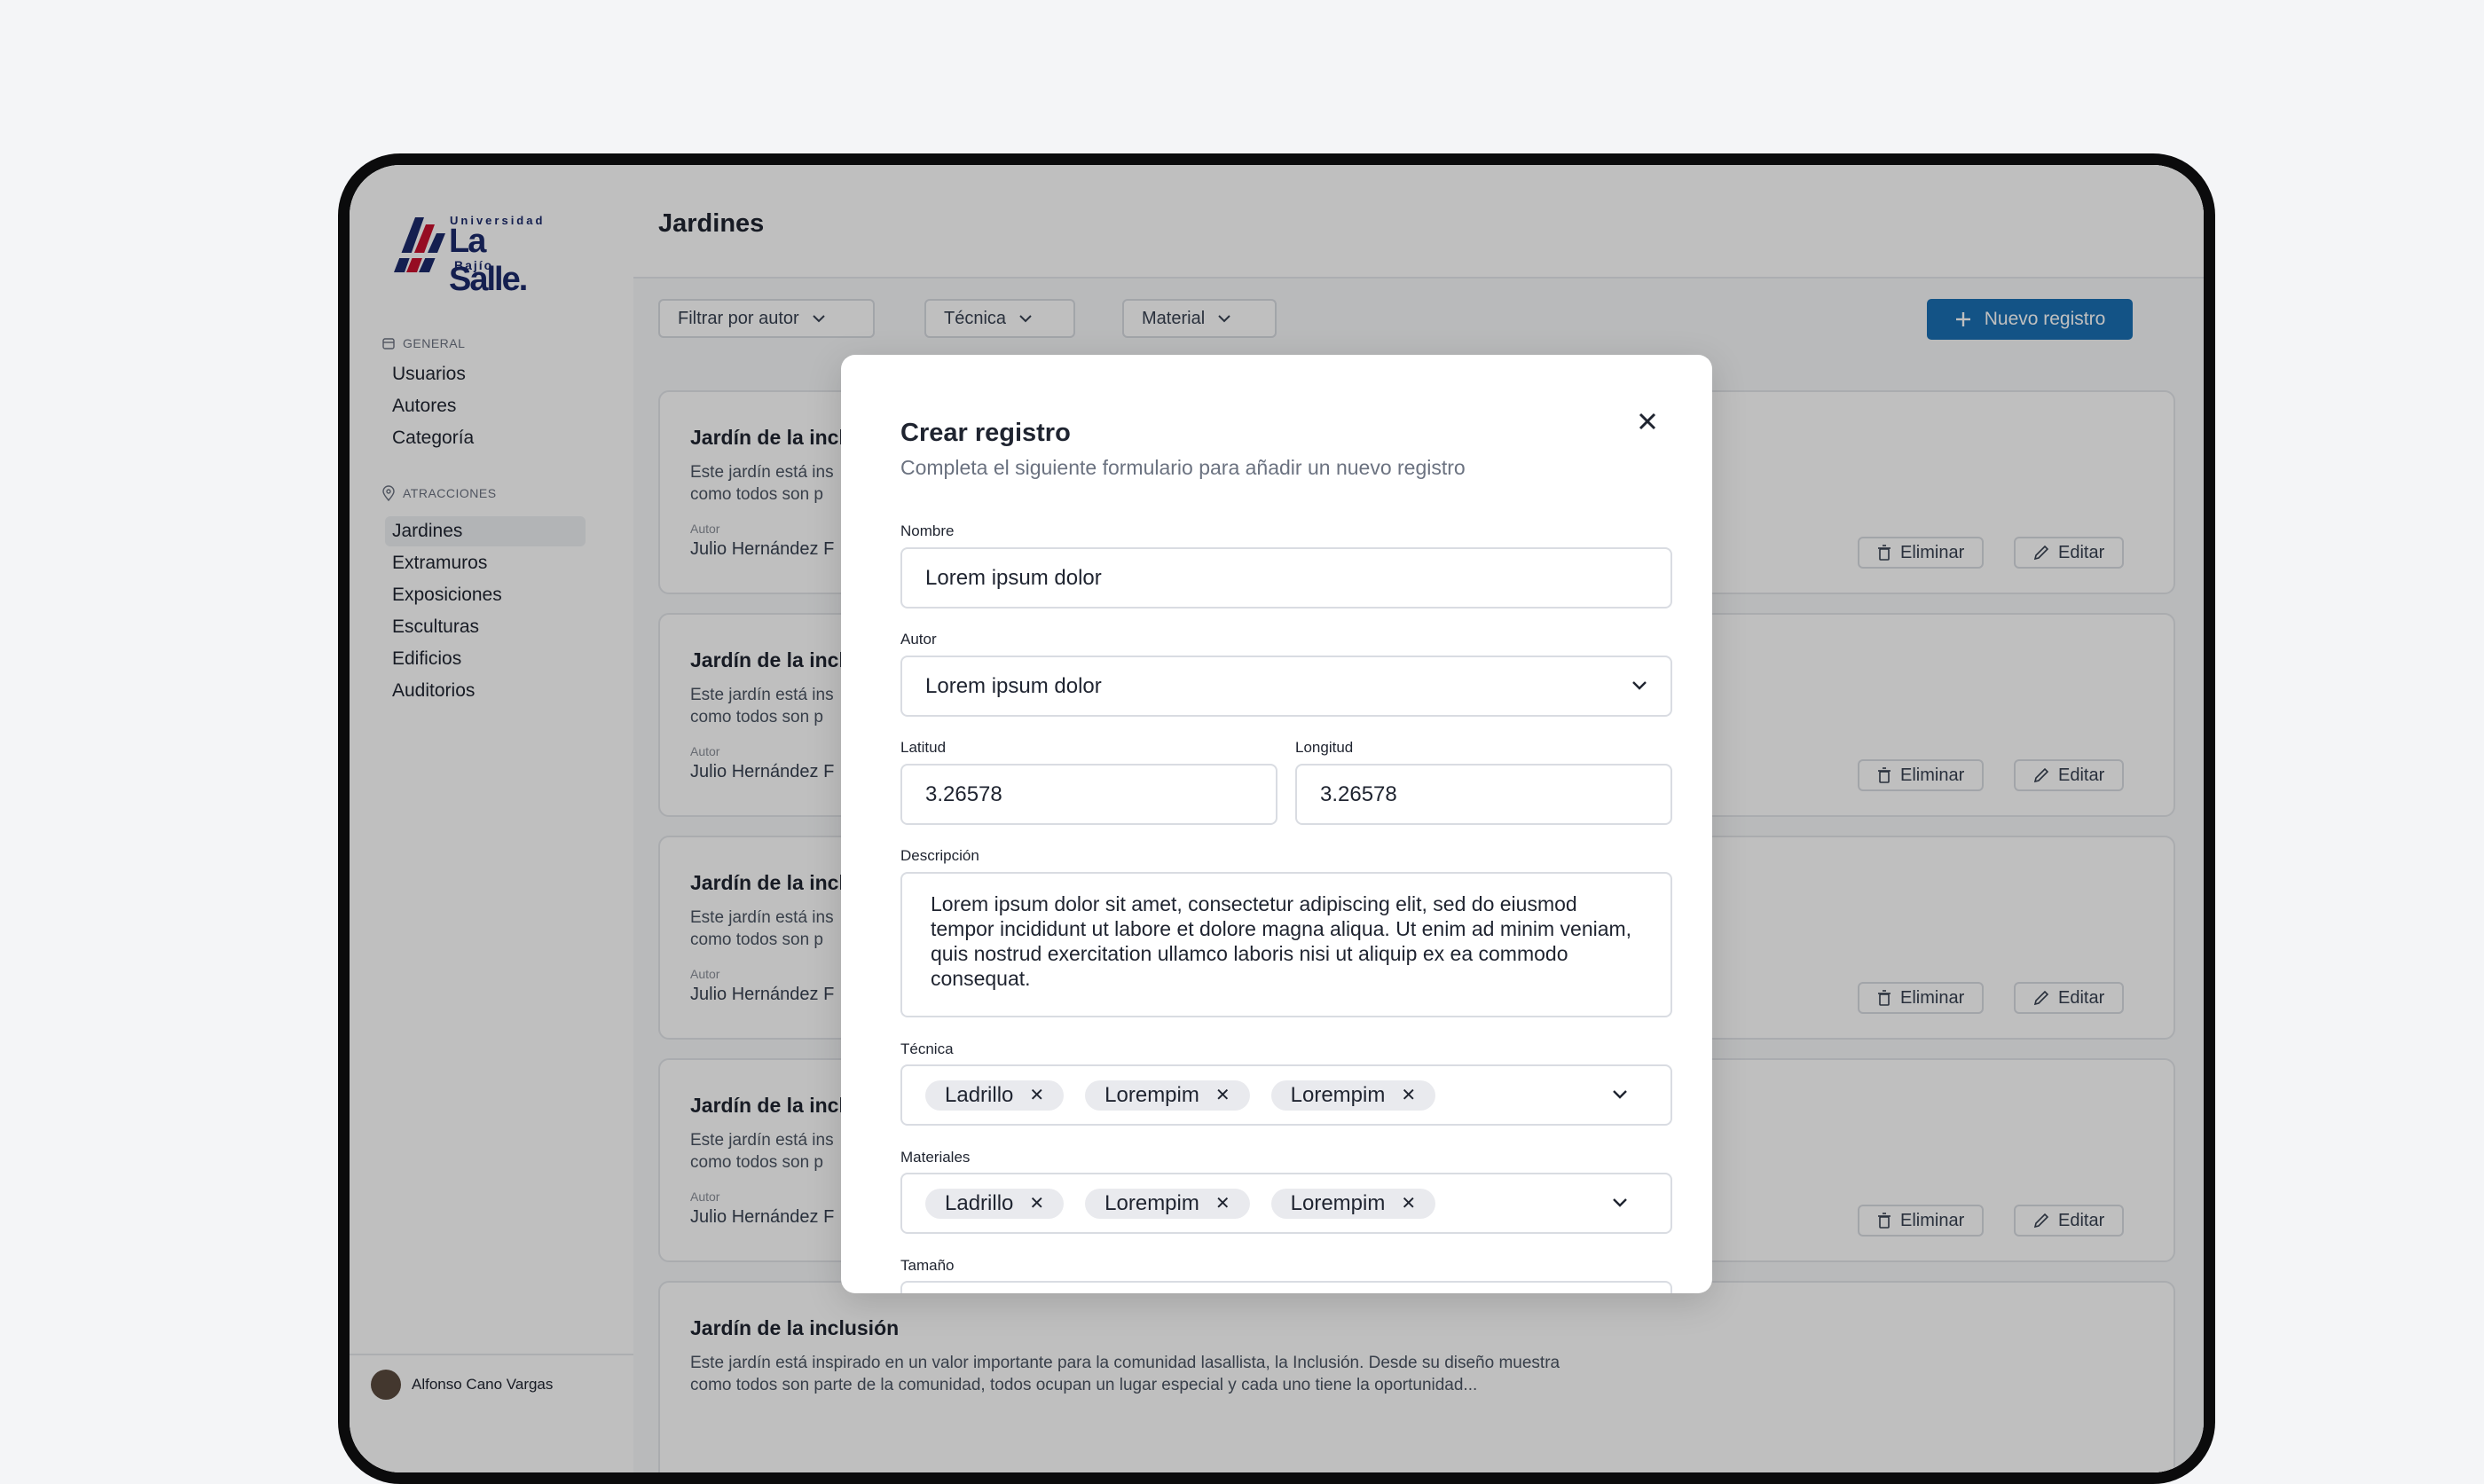 The image size is (2484, 1484). I want to click on materiales-chips: Ladrillo ✕ Lorempim ✕ Lorempim ✕, so click(1191, 1203).